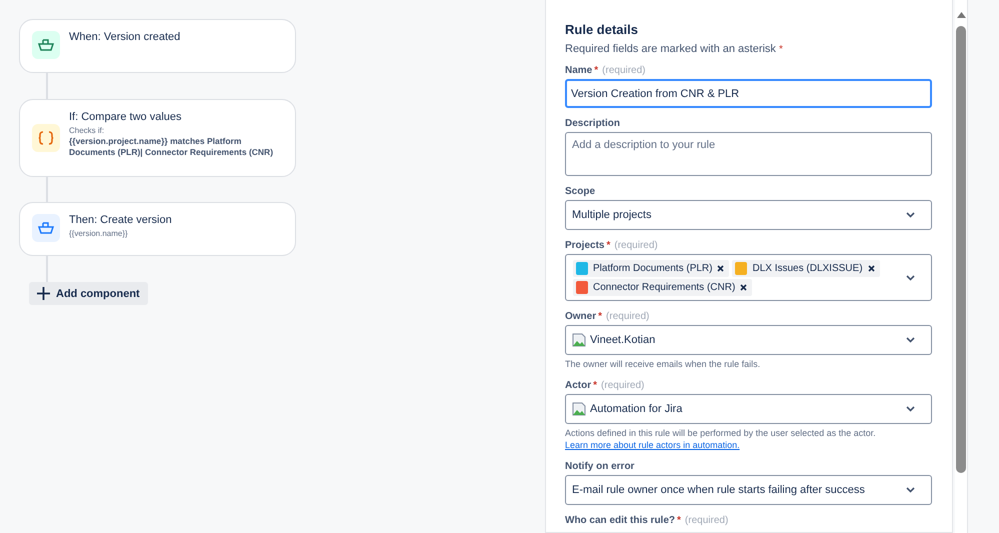 The height and width of the screenshot is (533, 999). I want to click on field-label: Description, so click(592, 124).